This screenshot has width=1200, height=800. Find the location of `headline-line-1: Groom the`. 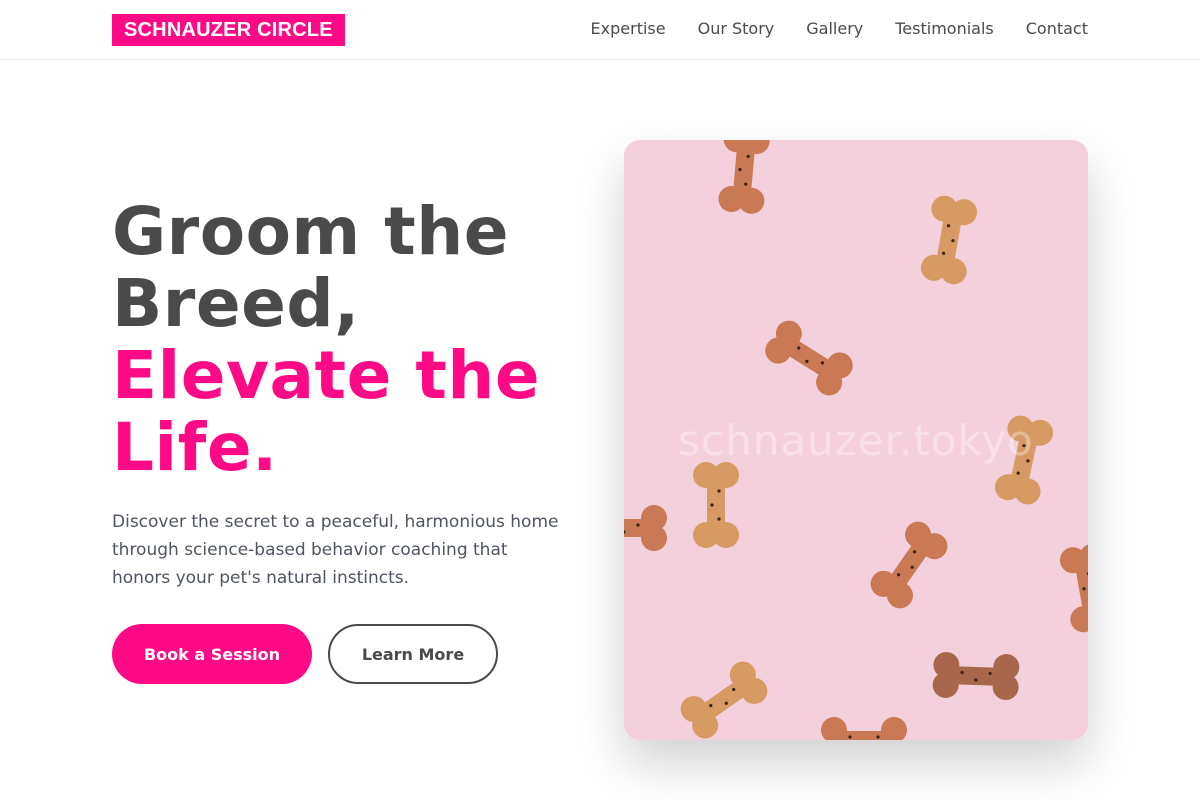

headline-line-1: Groom the is located at coordinates (310, 231).